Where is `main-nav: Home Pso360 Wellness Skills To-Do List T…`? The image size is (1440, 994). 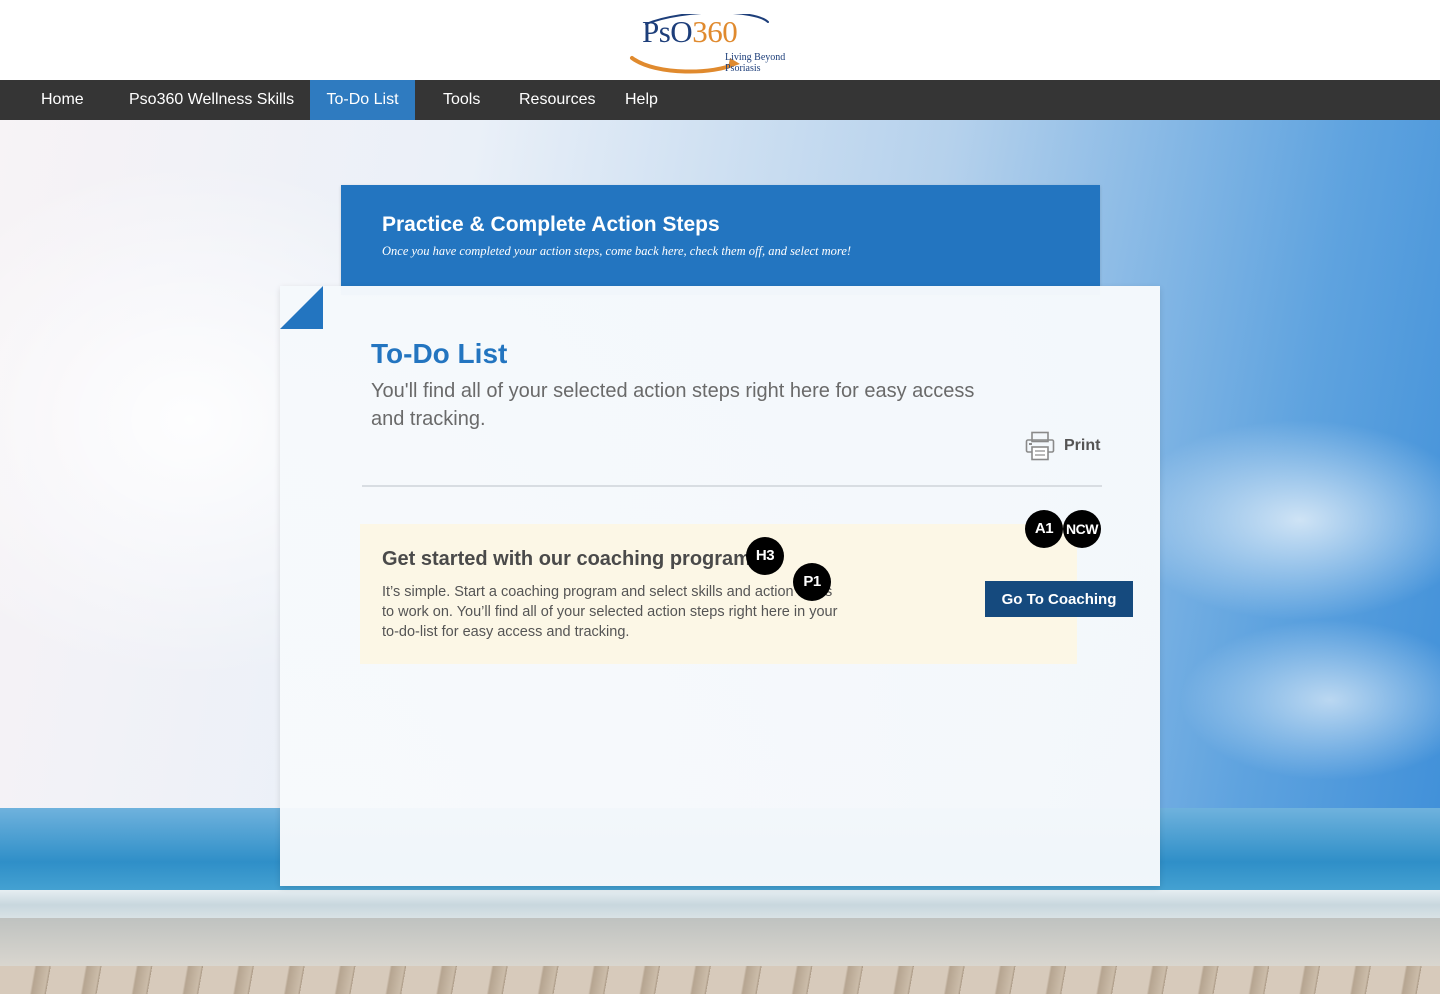 main-nav: Home Pso360 Wellness Skills To-Do List T… is located at coordinates (720, 100).